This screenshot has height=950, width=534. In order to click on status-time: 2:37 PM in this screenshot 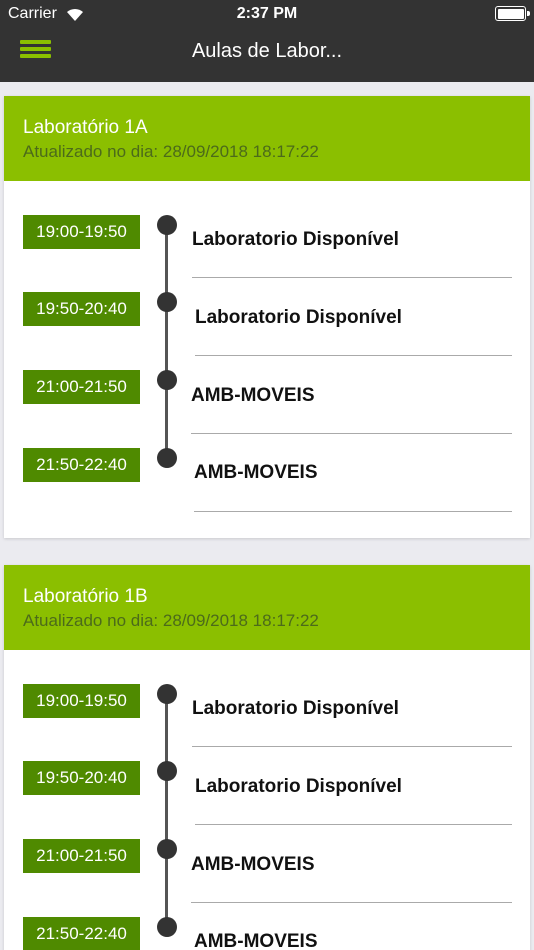, I will do `click(267, 13)`.